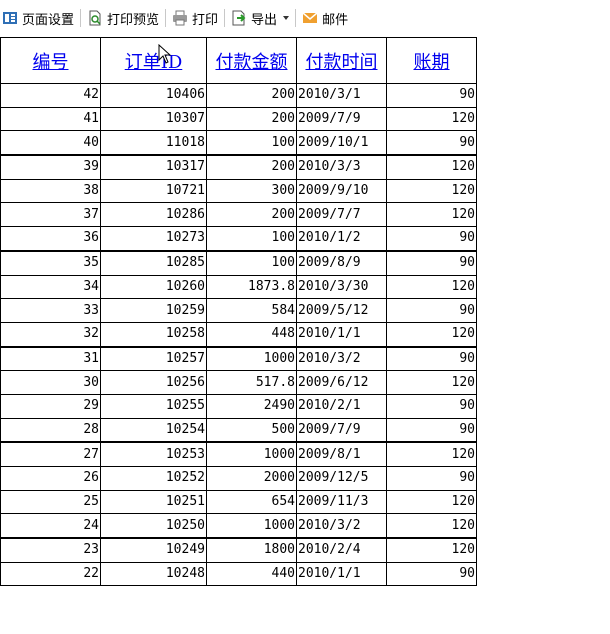  What do you see at coordinates (238, 143) in the screenshot?
I see `table-row: 40 11018 100 2009/10/1 90` at bounding box center [238, 143].